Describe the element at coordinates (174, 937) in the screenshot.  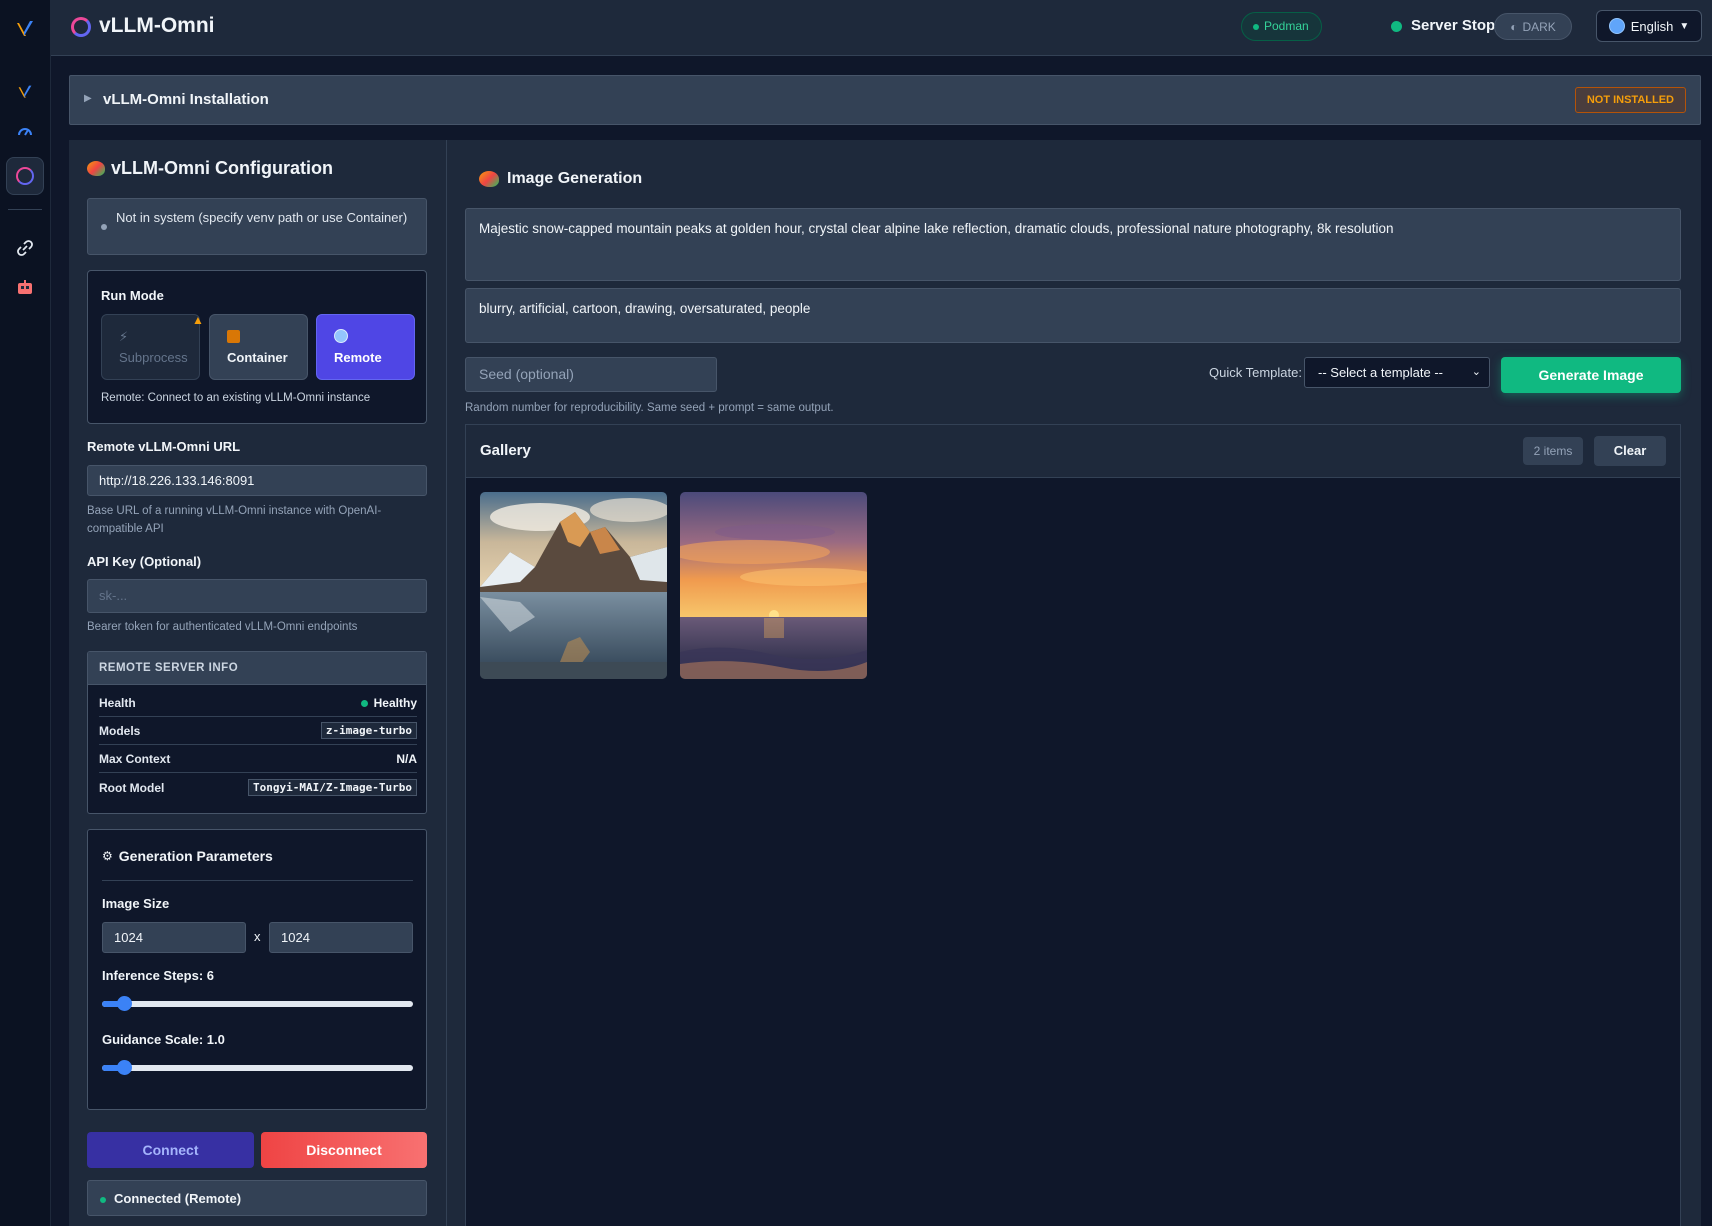
I see `width-input: 1024` at that location.